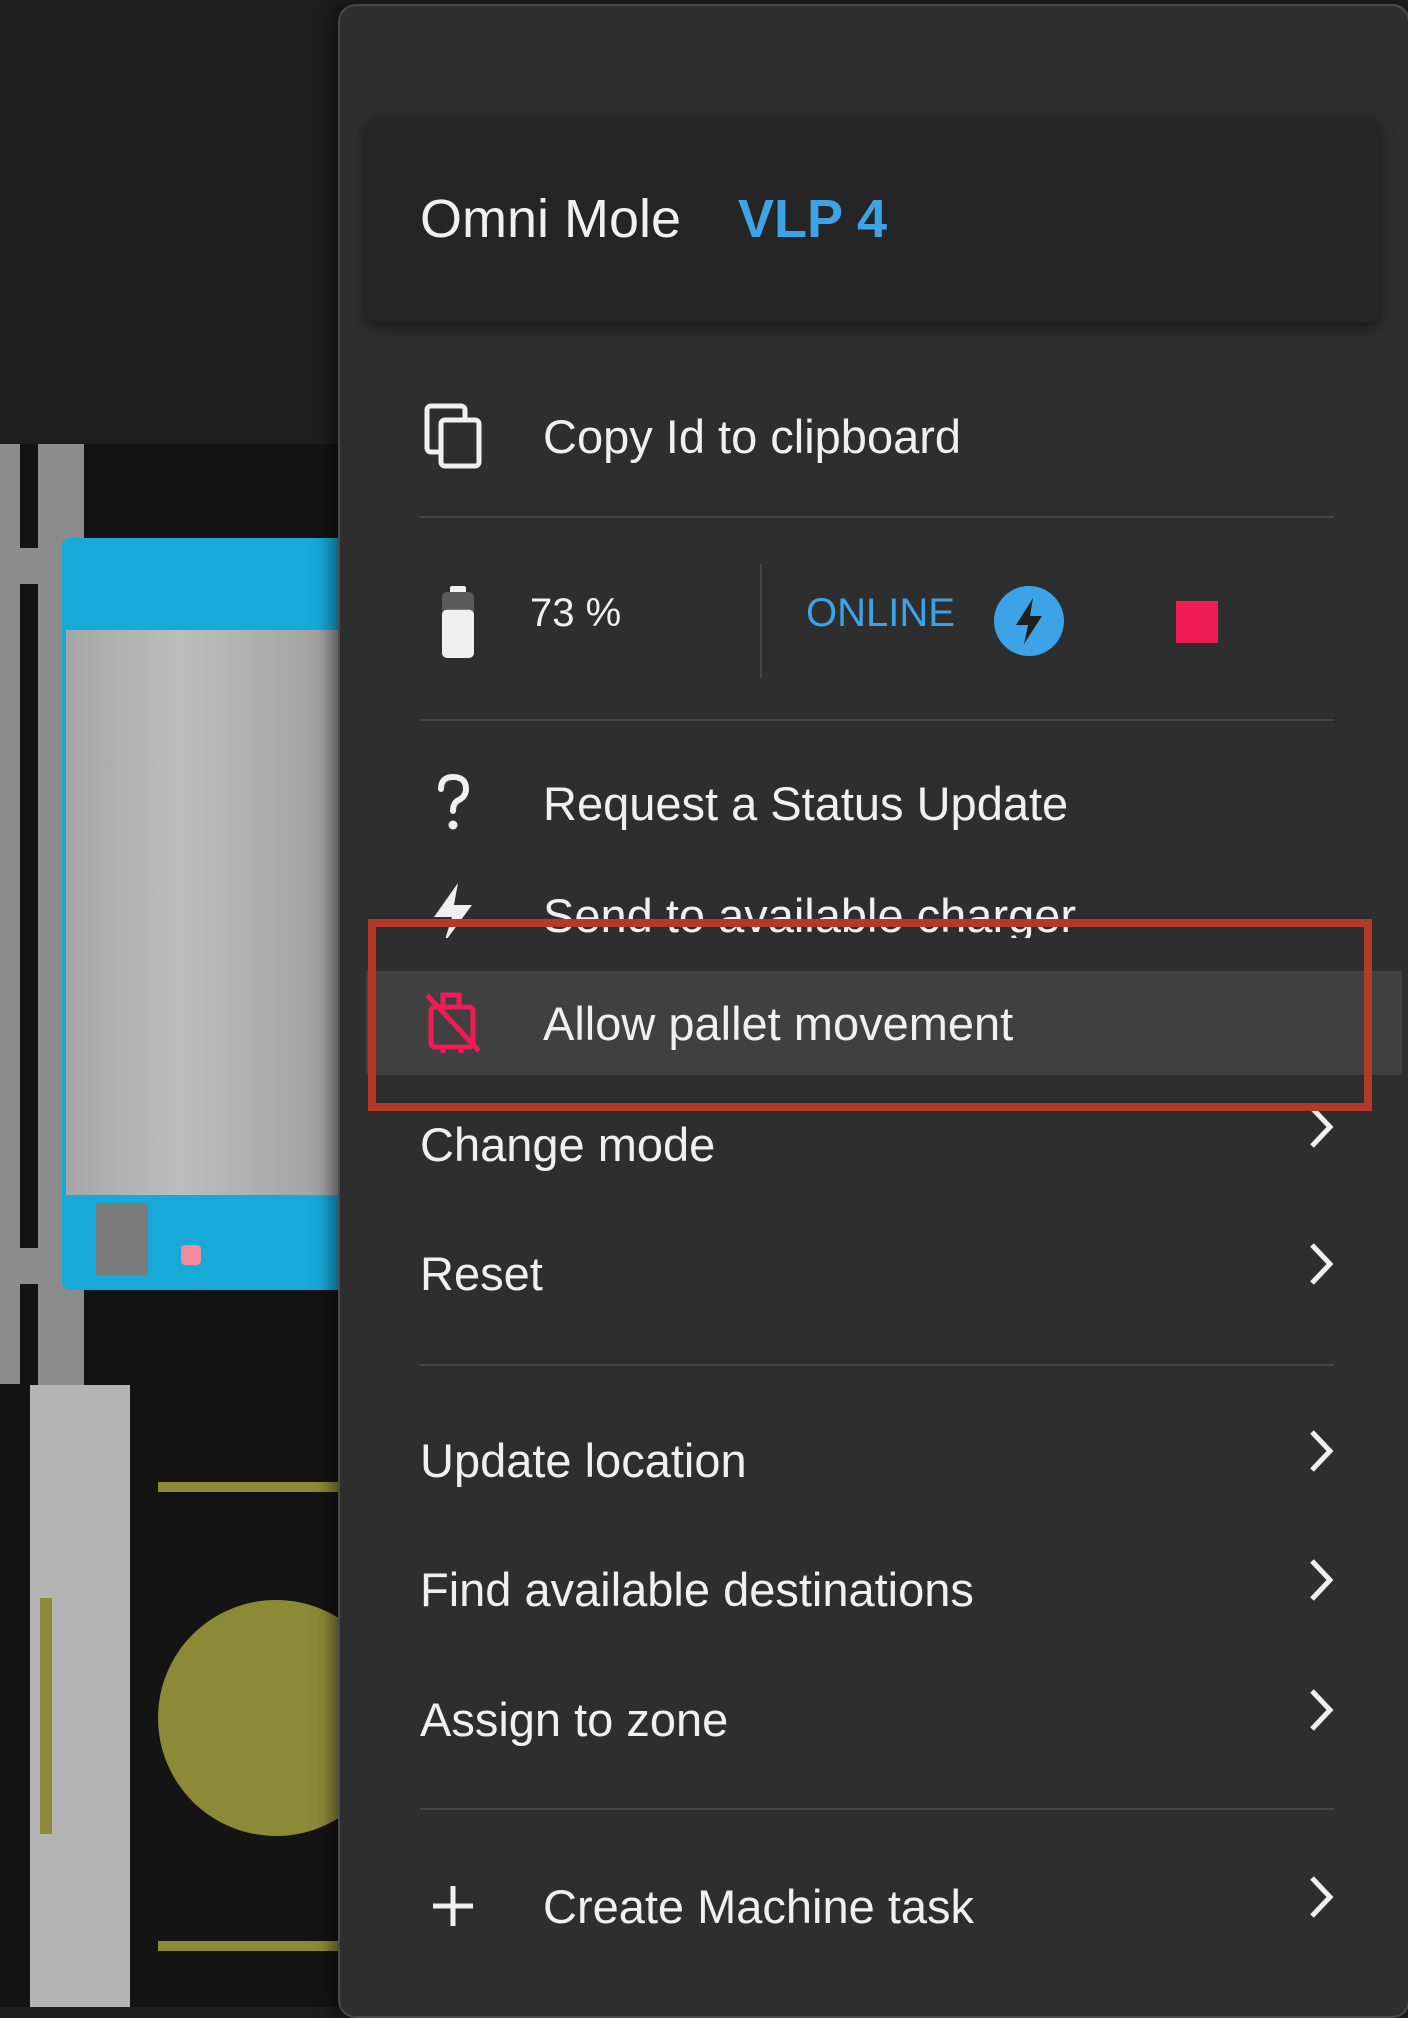 The image size is (1408, 2018). I want to click on connection-status: ONLINE, so click(880, 613).